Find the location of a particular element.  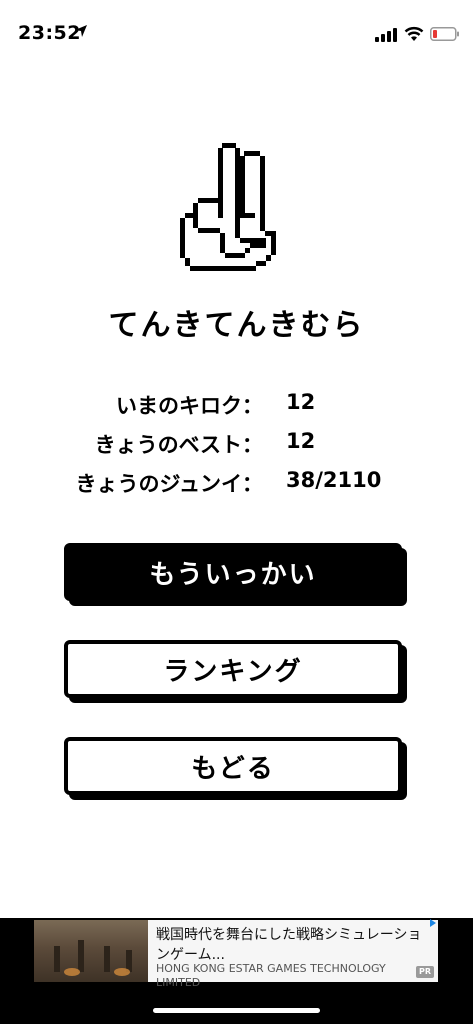

ad-advertiser: HONG KONG ESTAR GAMES TECHNOLOGY LIMITED is located at coordinates (271, 975).